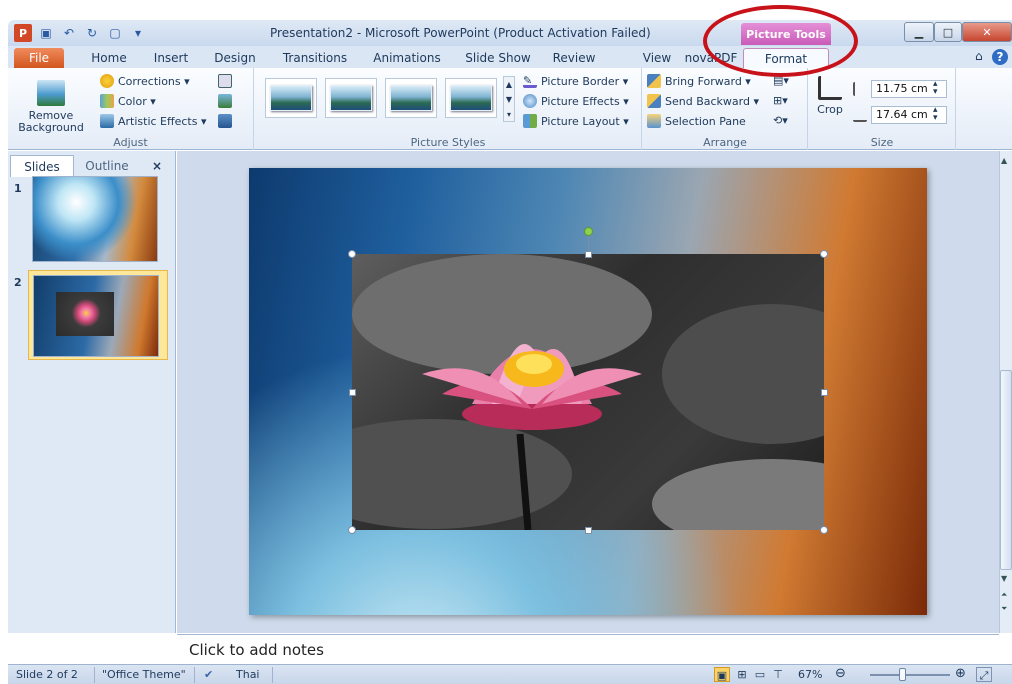  Describe the element at coordinates (722, 674) in the screenshot. I see `normal-view-button: ▣` at that location.